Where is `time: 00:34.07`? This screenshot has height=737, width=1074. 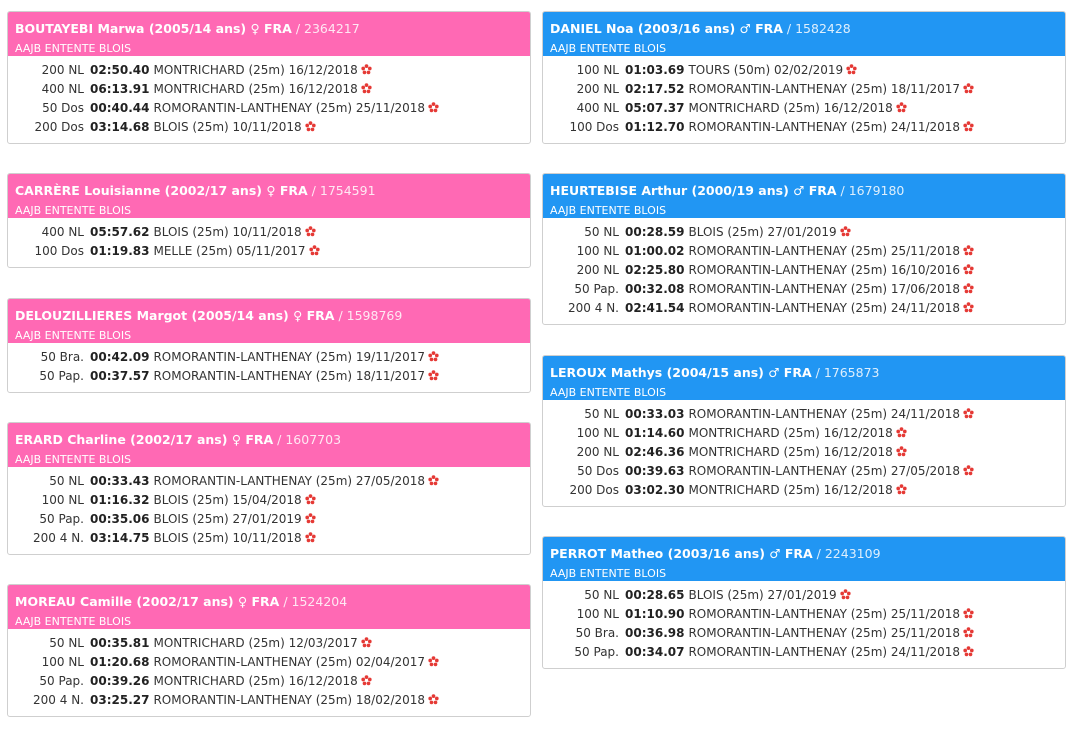 time: 00:34.07 is located at coordinates (655, 652).